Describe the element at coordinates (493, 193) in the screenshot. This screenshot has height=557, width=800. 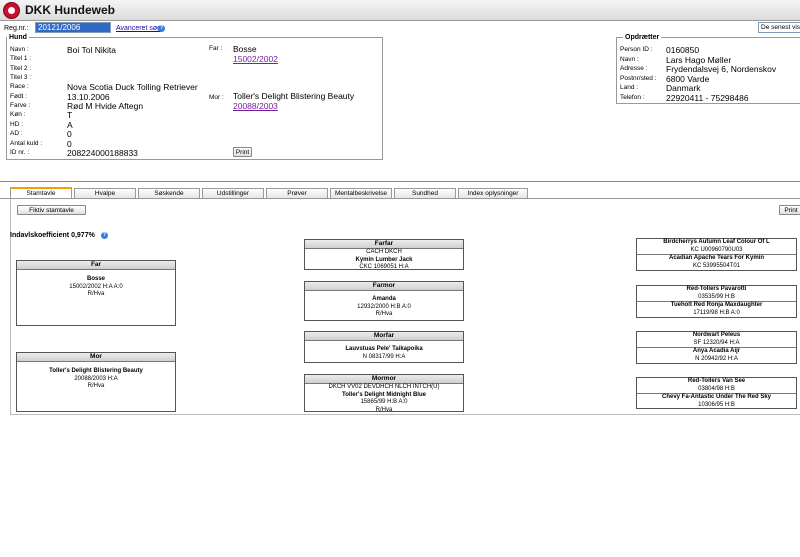
I see `tab-8: Index oplysninger` at that location.